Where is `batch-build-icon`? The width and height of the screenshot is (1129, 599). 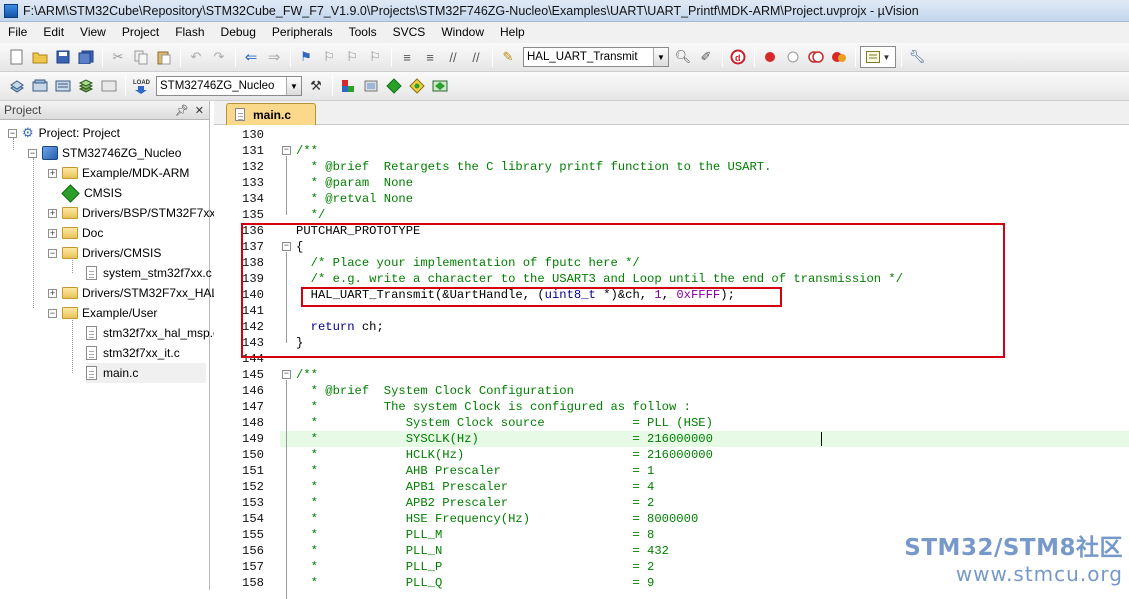
batch-build-icon is located at coordinates (86, 86).